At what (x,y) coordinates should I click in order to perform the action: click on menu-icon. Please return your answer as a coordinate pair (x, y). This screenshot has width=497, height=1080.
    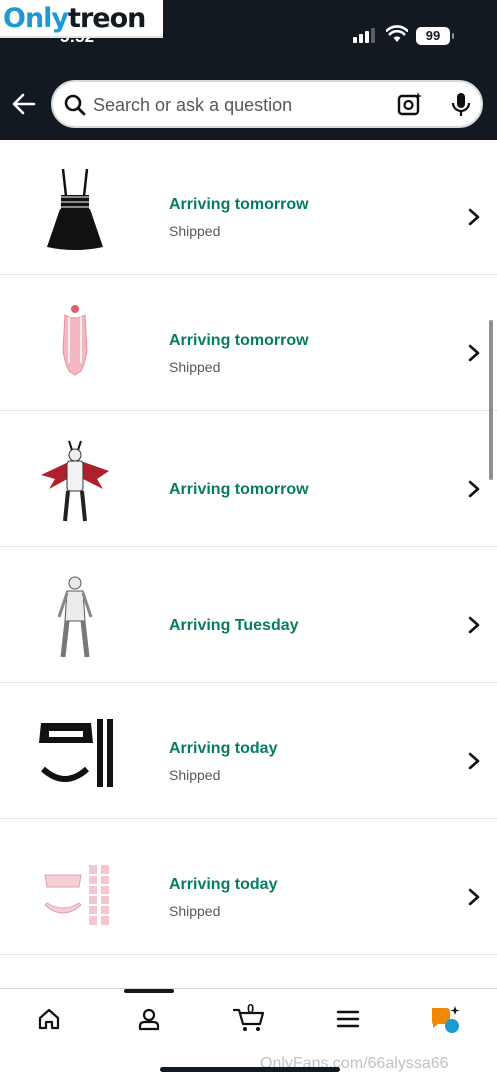
    Looking at the image, I should click on (348, 1019).